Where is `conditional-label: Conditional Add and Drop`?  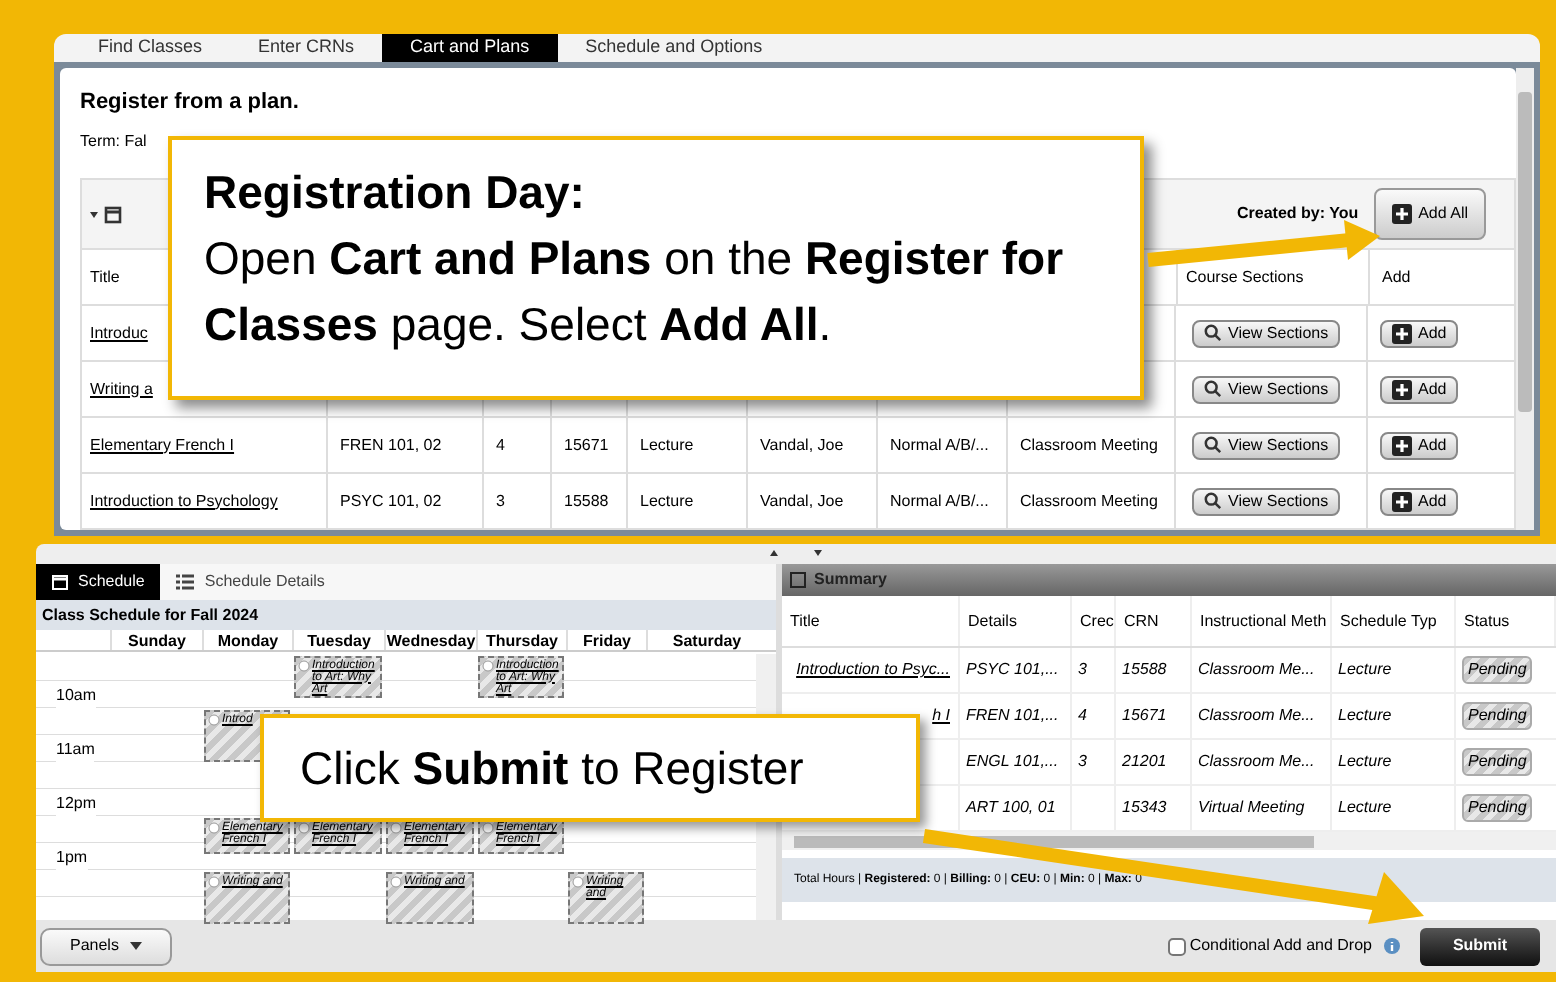
conditional-label: Conditional Add and Drop is located at coordinates (1280, 946).